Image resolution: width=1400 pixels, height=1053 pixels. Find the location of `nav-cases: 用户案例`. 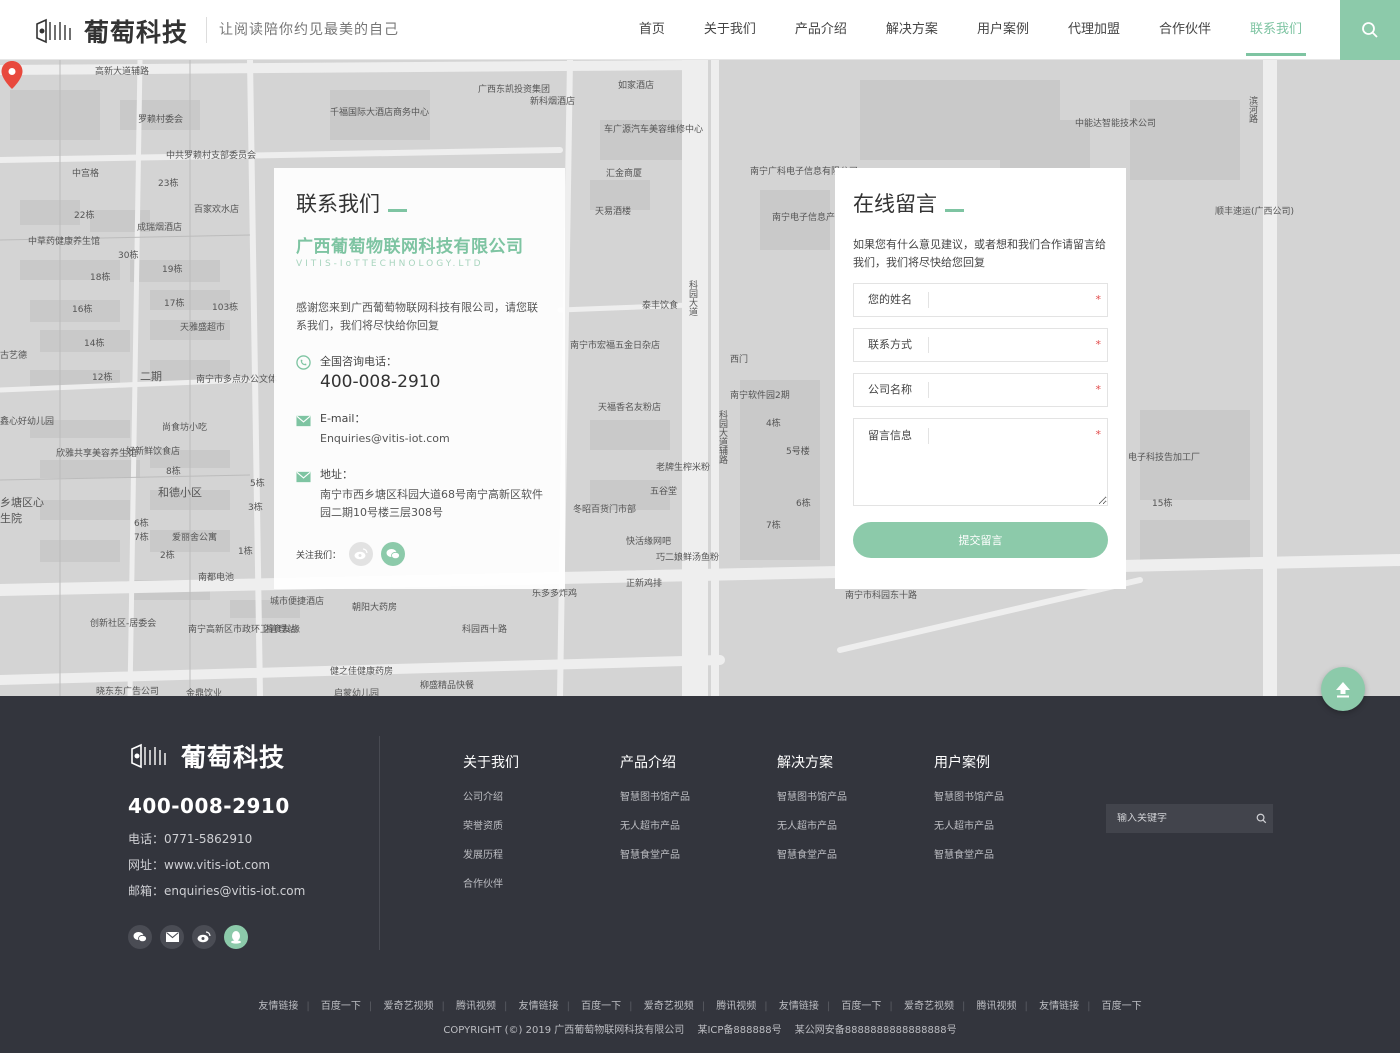

nav-cases: 用户案例 is located at coordinates (1003, 30).